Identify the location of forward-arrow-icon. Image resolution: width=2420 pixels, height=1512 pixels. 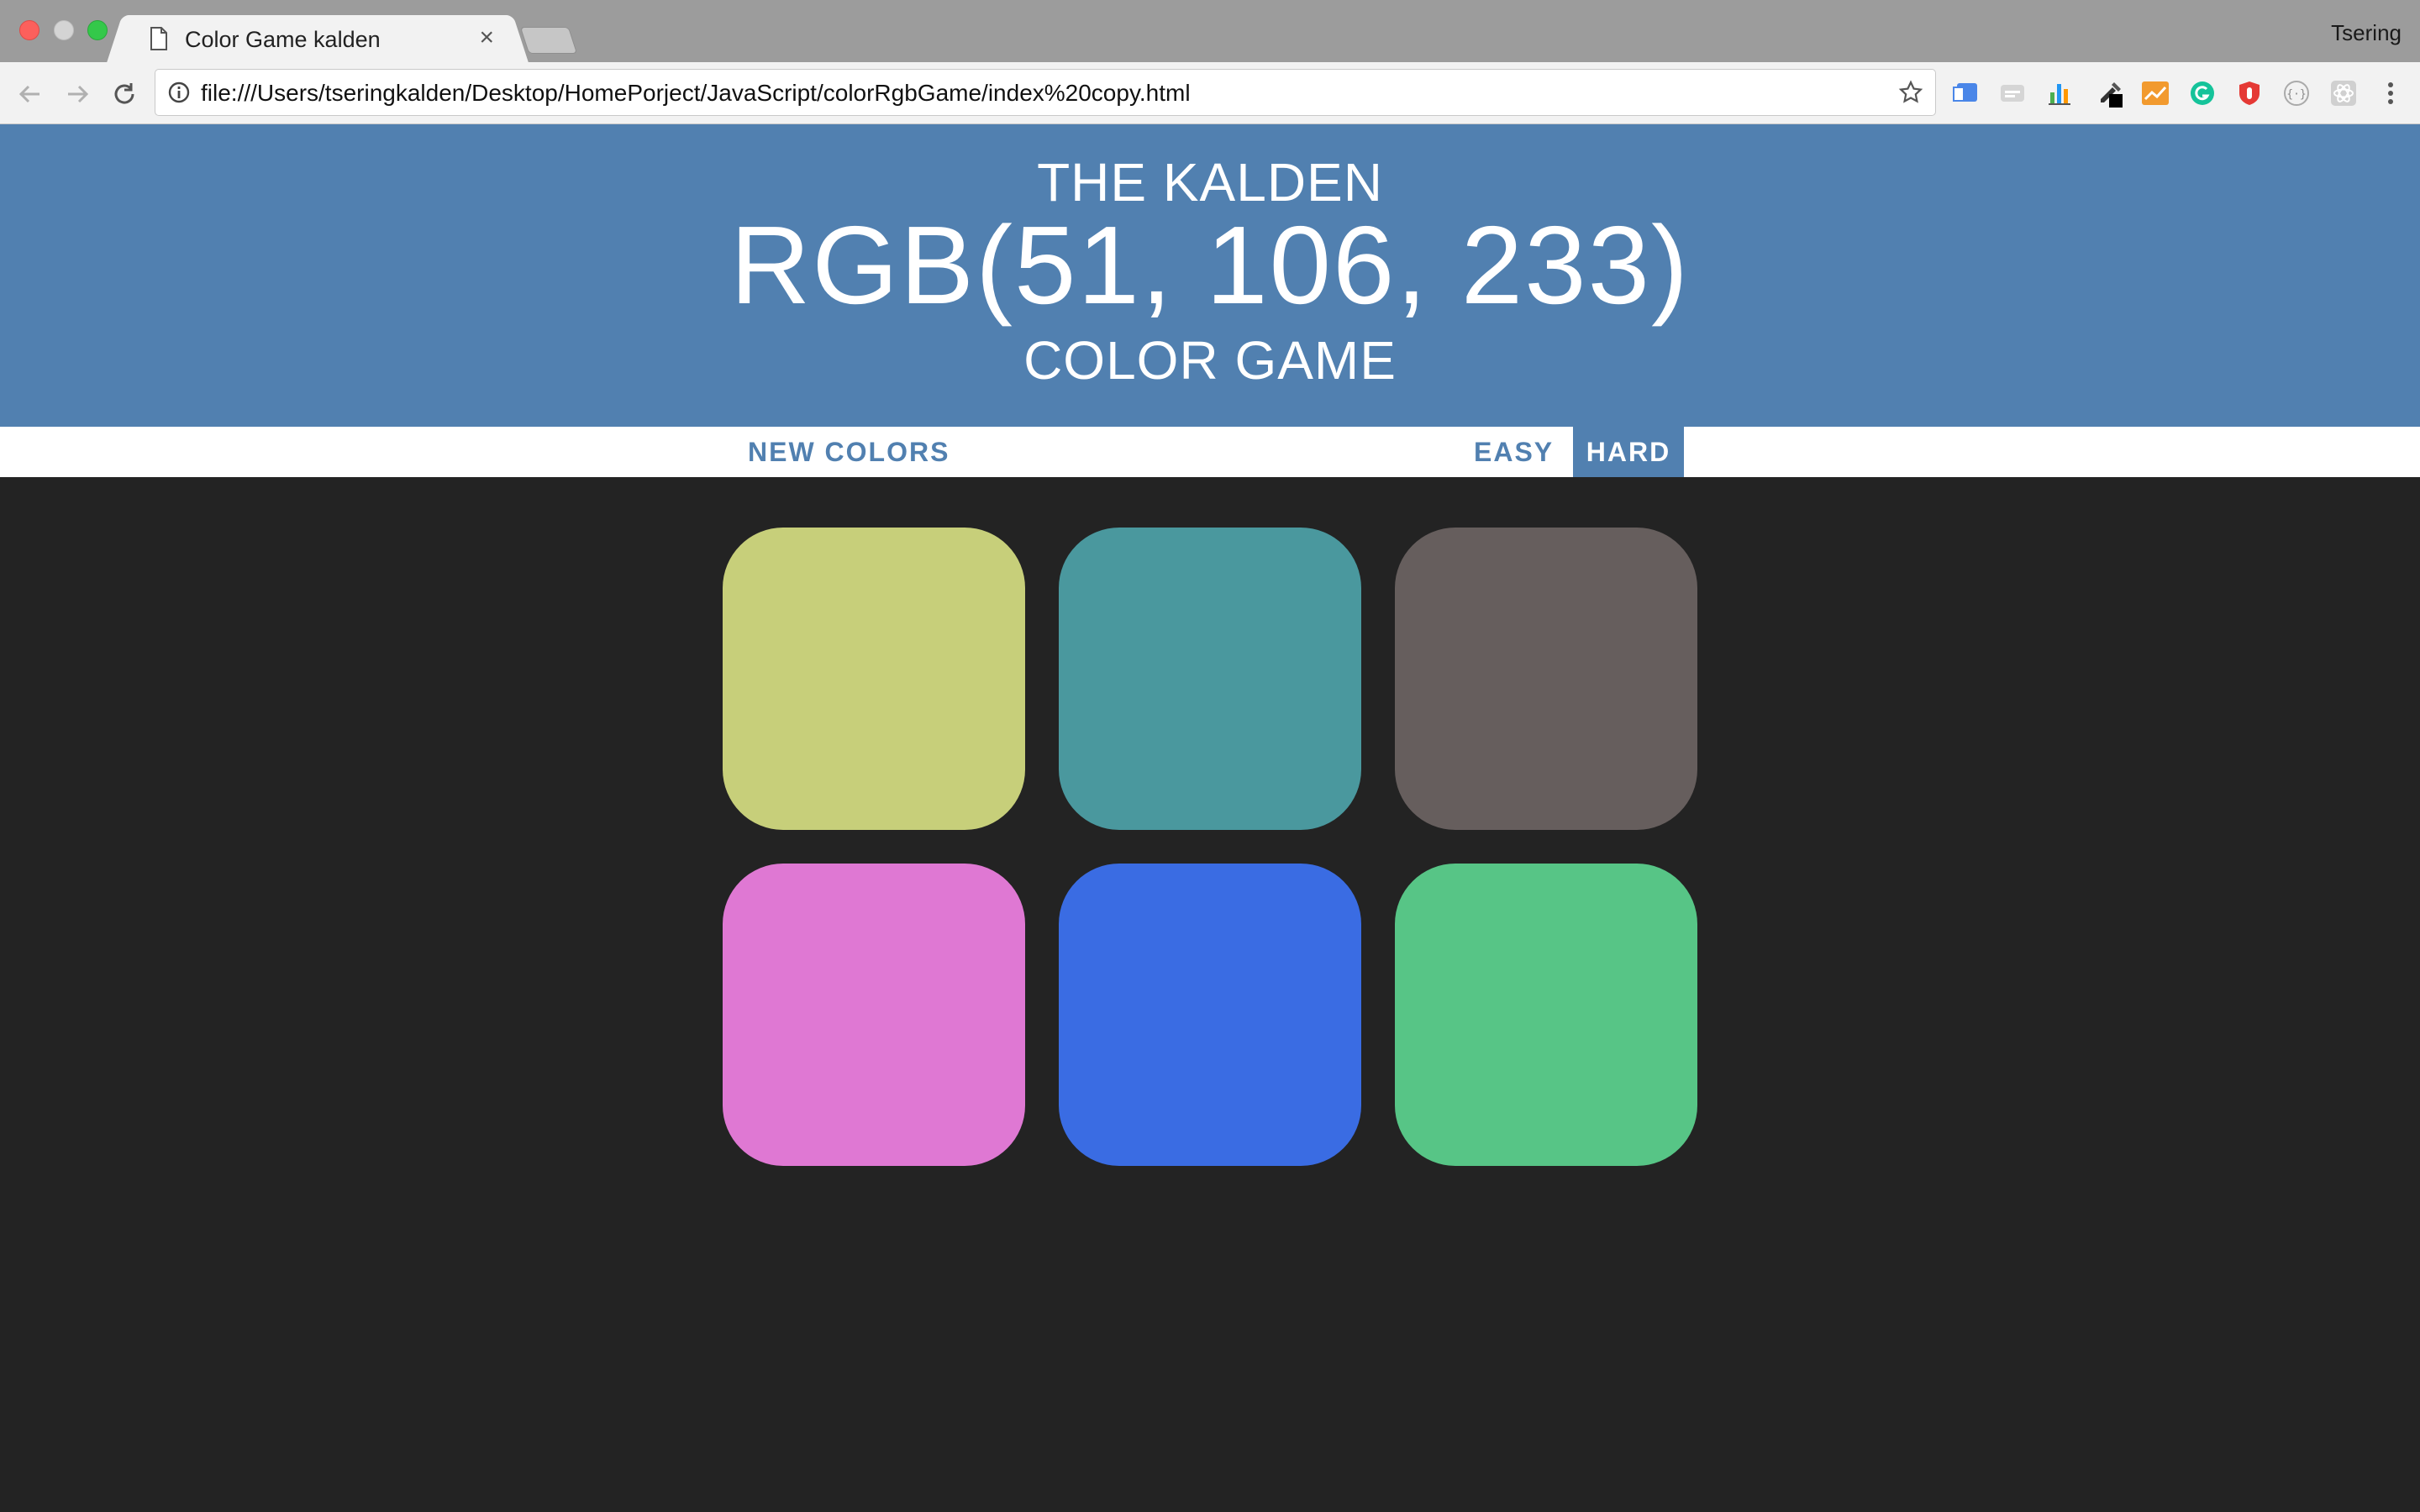
(78, 94).